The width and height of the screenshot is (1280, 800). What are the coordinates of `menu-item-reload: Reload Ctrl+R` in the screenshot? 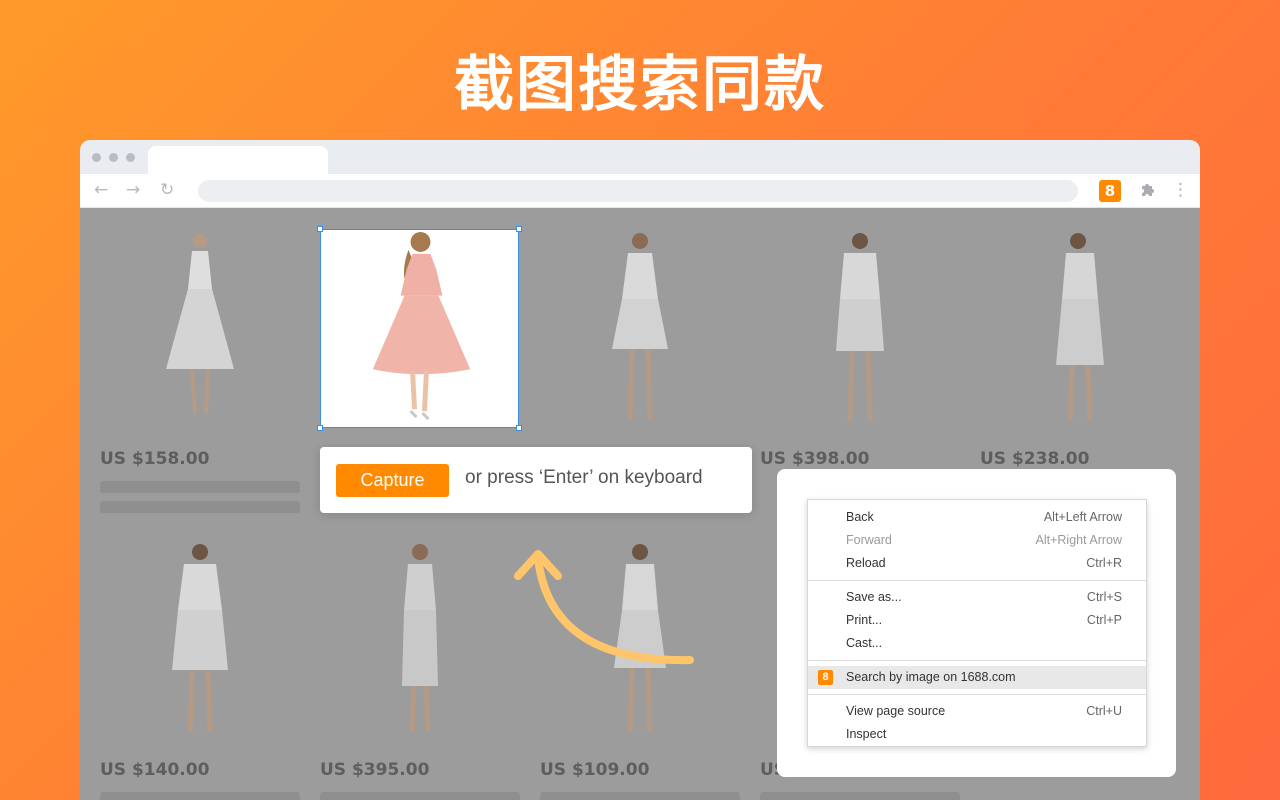 It's located at (977, 563).